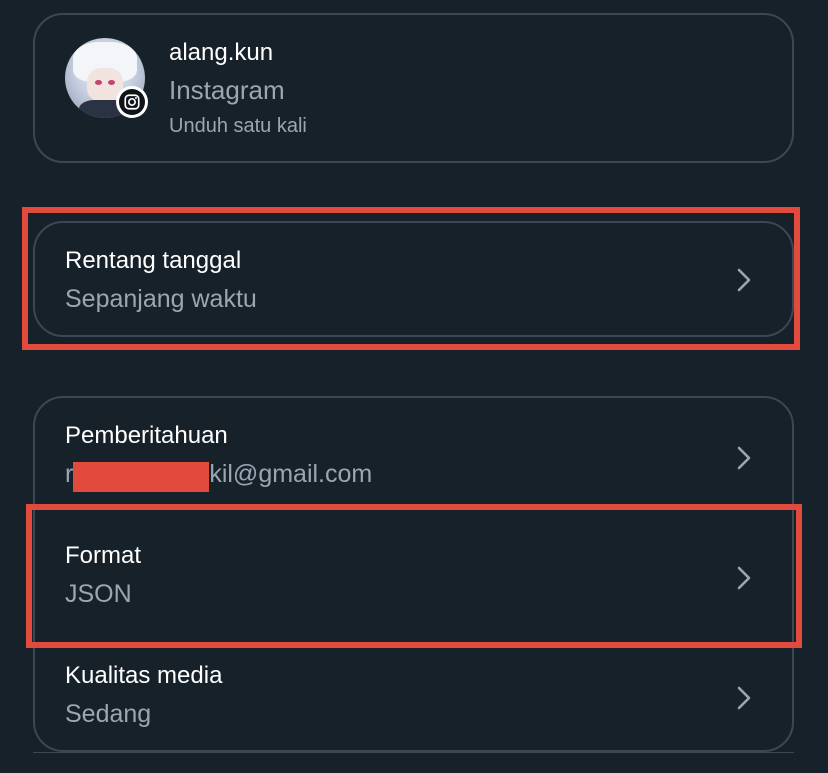 This screenshot has width=828, height=773. What do you see at coordinates (144, 675) in the screenshot?
I see `media-quality-label: Kualitas media` at bounding box center [144, 675].